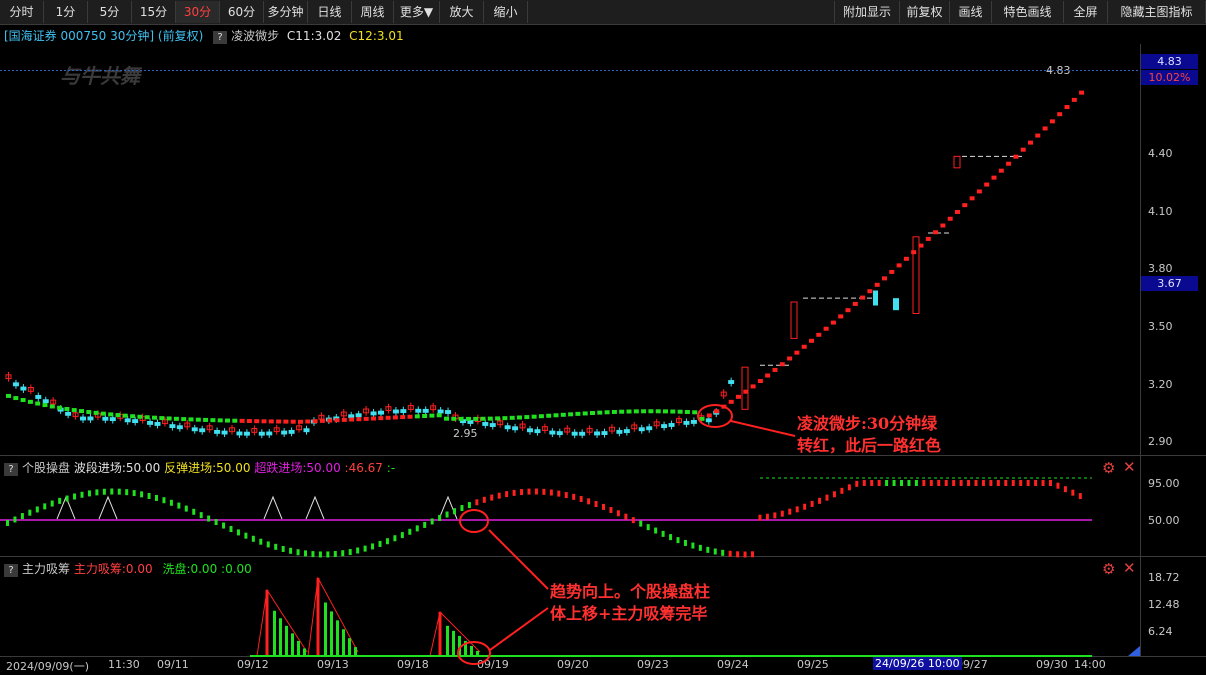 This screenshot has width=1206, height=675. I want to click on annotation-arrow, so click(763, 428).